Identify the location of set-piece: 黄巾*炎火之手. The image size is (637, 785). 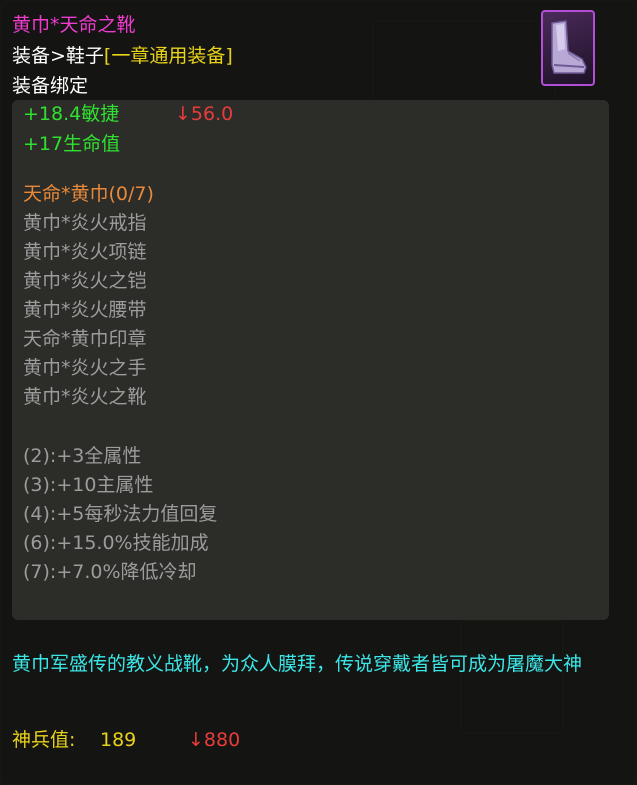
(85, 368).